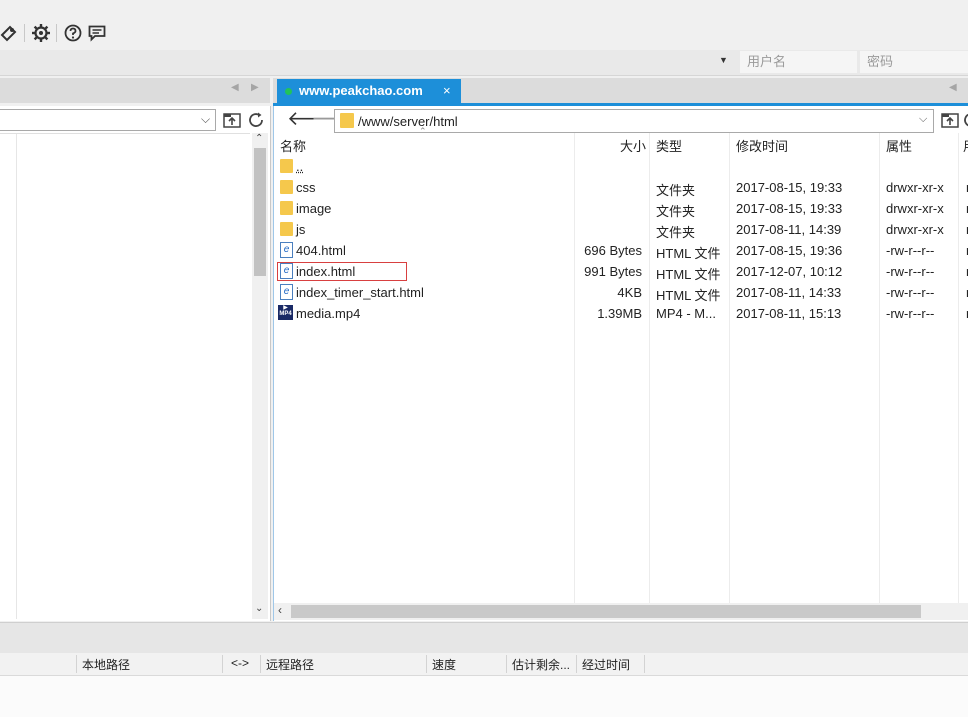 This screenshot has width=968, height=717. Describe the element at coordinates (290, 664) in the screenshot. I see `queue-header-remote-path: 远程路径` at that location.